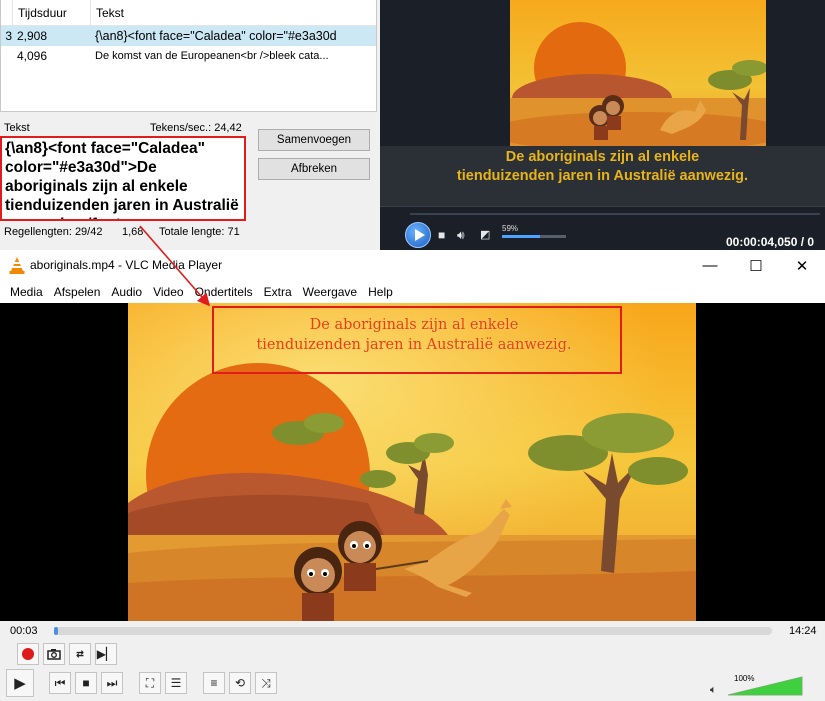 This screenshot has width=825, height=701. I want to click on preview-seekbar, so click(615, 214).